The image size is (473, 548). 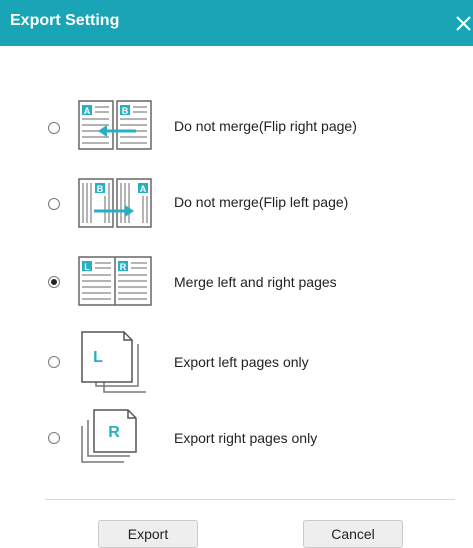 I want to click on option-label: Merge left and right pages, so click(x=255, y=282).